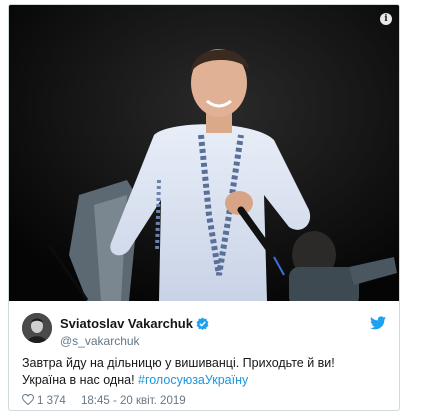 The width and height of the screenshot is (430, 414). Describe the element at coordinates (126, 323) in the screenshot. I see `author-display-name: Sviatoslav Vakarchuk` at that location.